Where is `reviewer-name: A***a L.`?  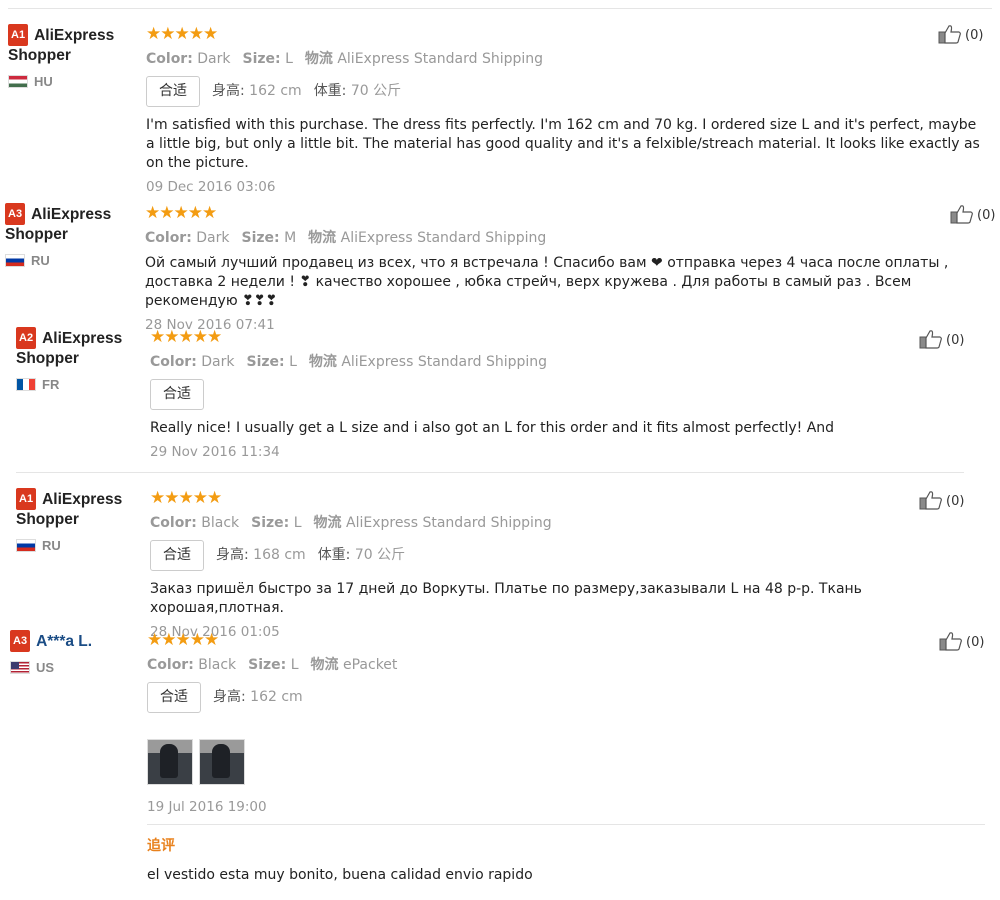 reviewer-name: A***a L. is located at coordinates (64, 641).